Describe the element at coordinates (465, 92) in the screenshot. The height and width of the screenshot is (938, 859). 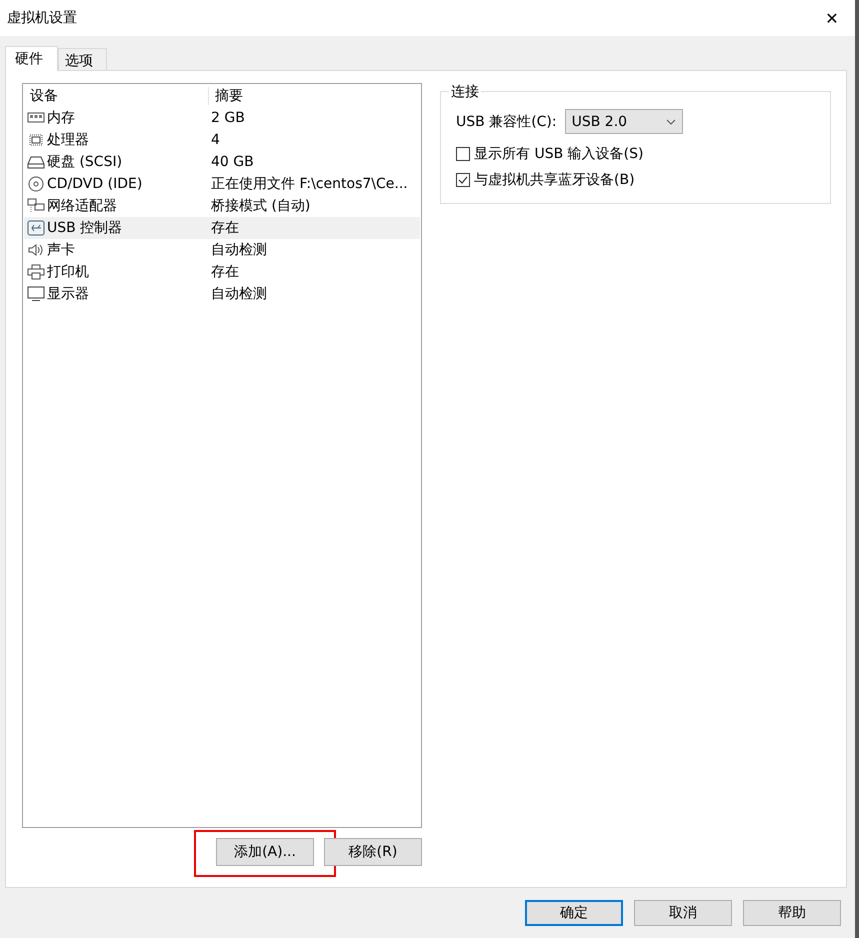
I see `group-title: 连接` at that location.